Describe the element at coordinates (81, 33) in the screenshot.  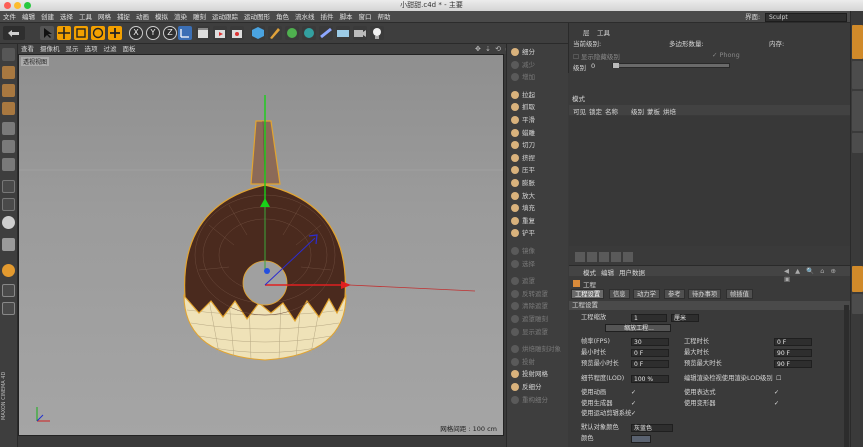
I see `scale-tool-button` at that location.